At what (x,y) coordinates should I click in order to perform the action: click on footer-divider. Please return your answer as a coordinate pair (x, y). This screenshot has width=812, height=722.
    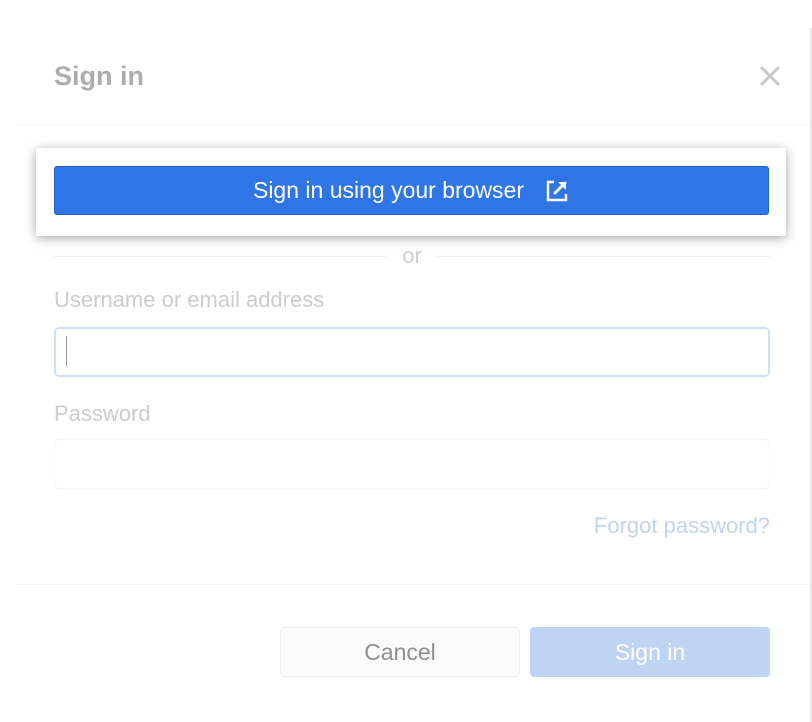
    Looking at the image, I should click on (413, 584).